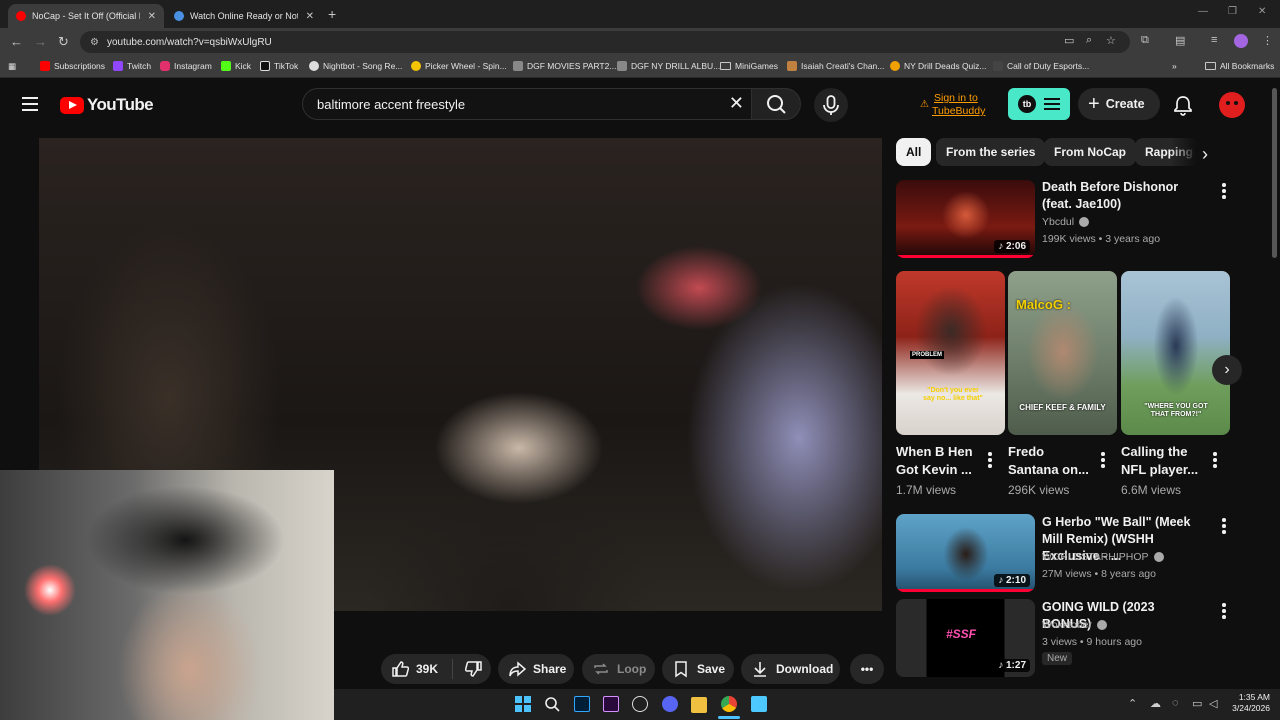  What do you see at coordinates (286, 66) in the screenshot?
I see `bookmark-label: TikTok` at bounding box center [286, 66].